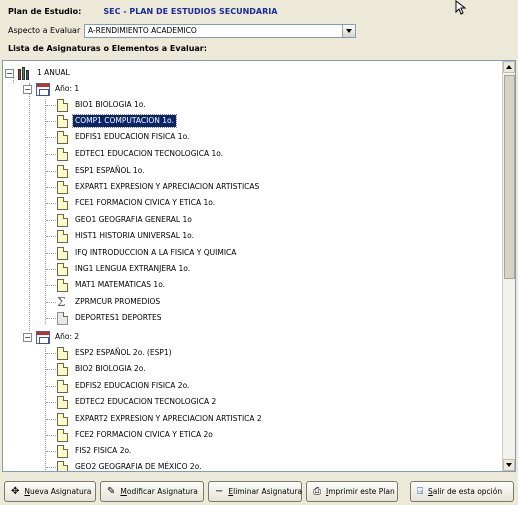 Image resolution: width=518 pixels, height=505 pixels. I want to click on list-item: ESP2 ESPAÑOL 2o. (ESP1), so click(115, 353).